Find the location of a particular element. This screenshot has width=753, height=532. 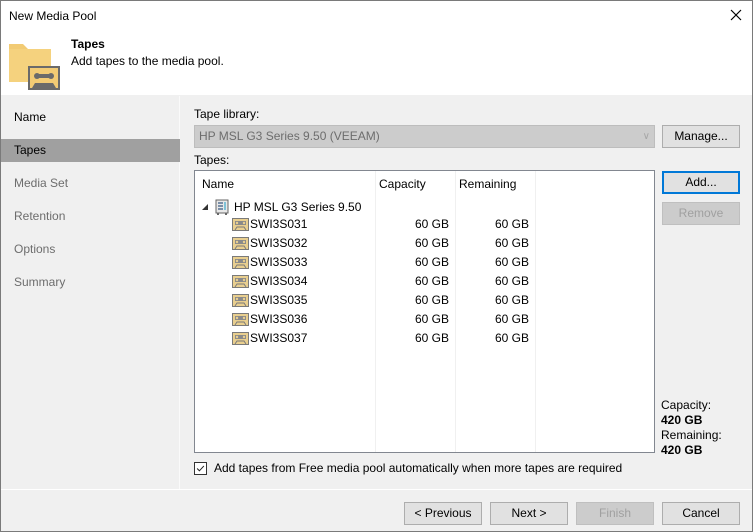

tape-row: SWI3S033 60 GB 60 GB is located at coordinates (424, 262).